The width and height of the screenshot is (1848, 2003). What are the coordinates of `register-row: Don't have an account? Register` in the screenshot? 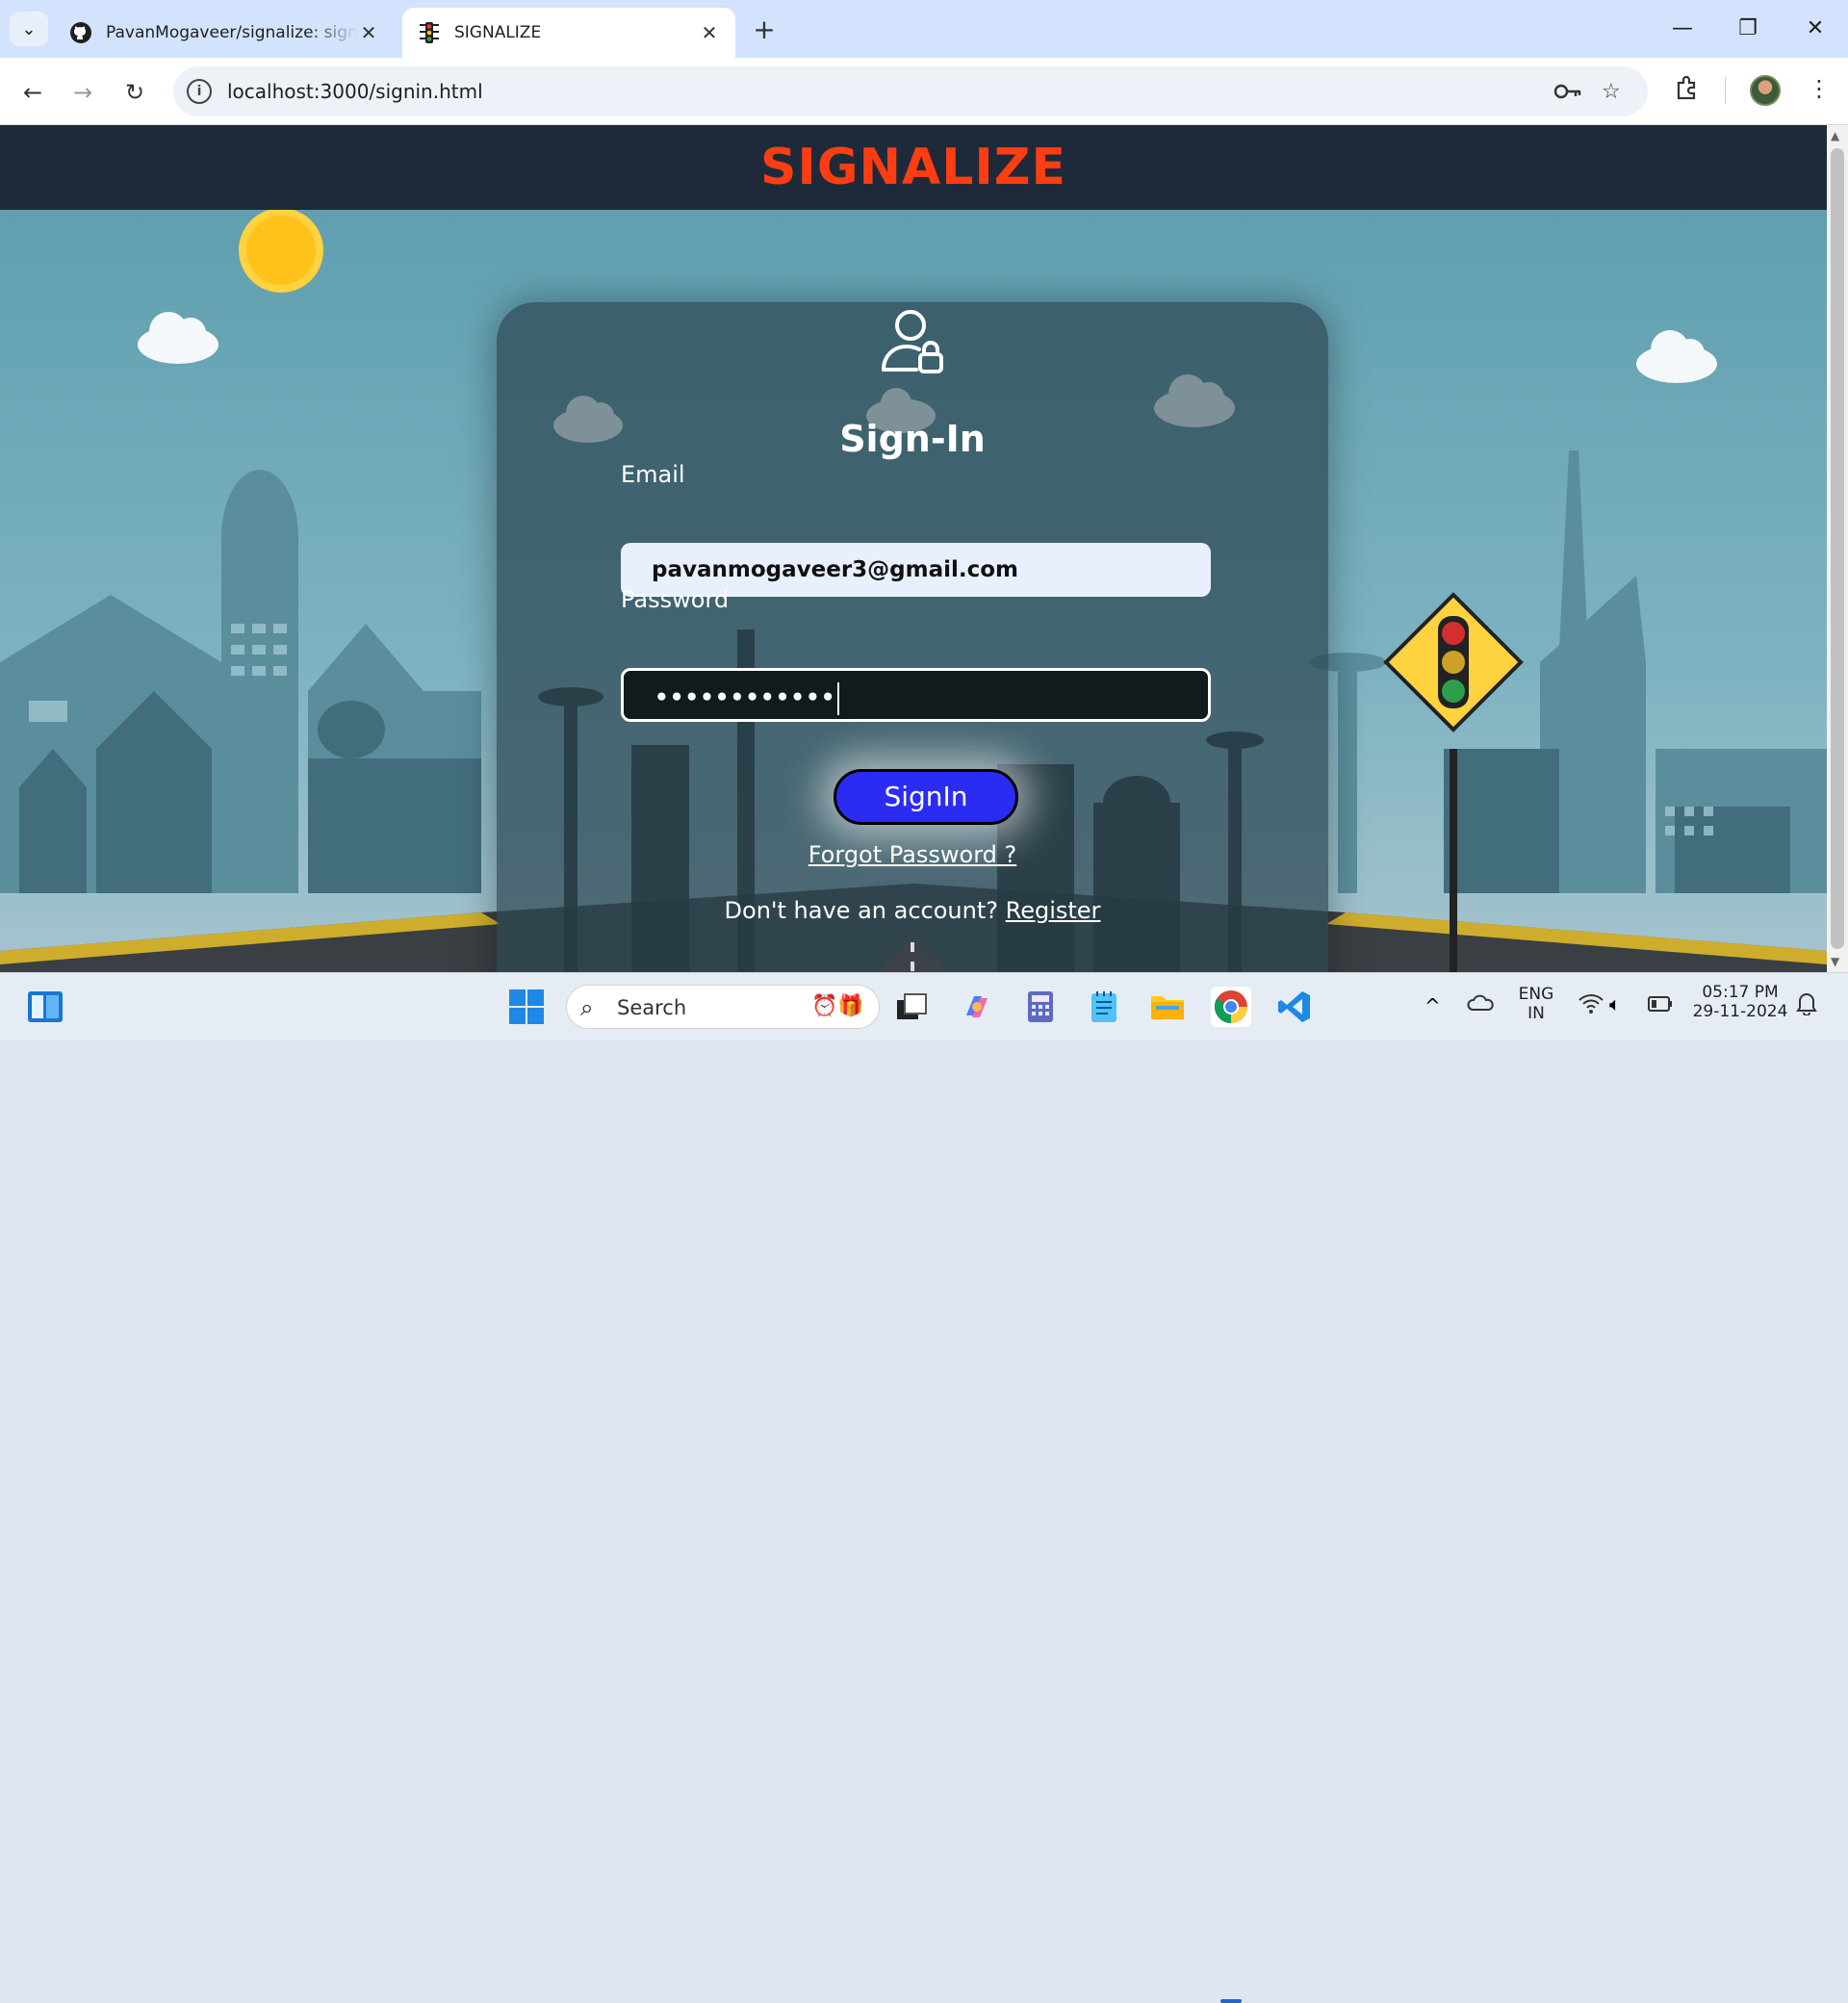 It's located at (912, 910).